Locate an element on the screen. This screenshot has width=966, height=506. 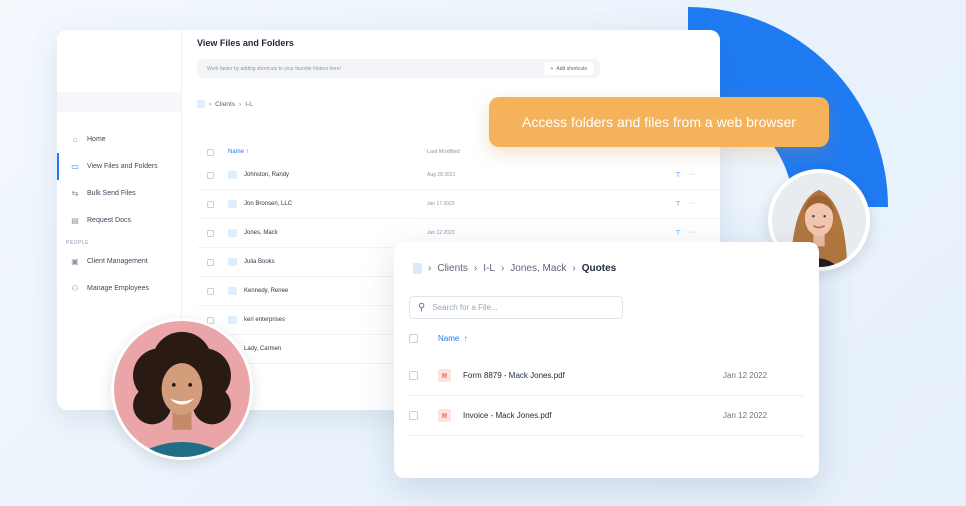
row-date: Jan 17 2023 is located at coordinates (441, 204).